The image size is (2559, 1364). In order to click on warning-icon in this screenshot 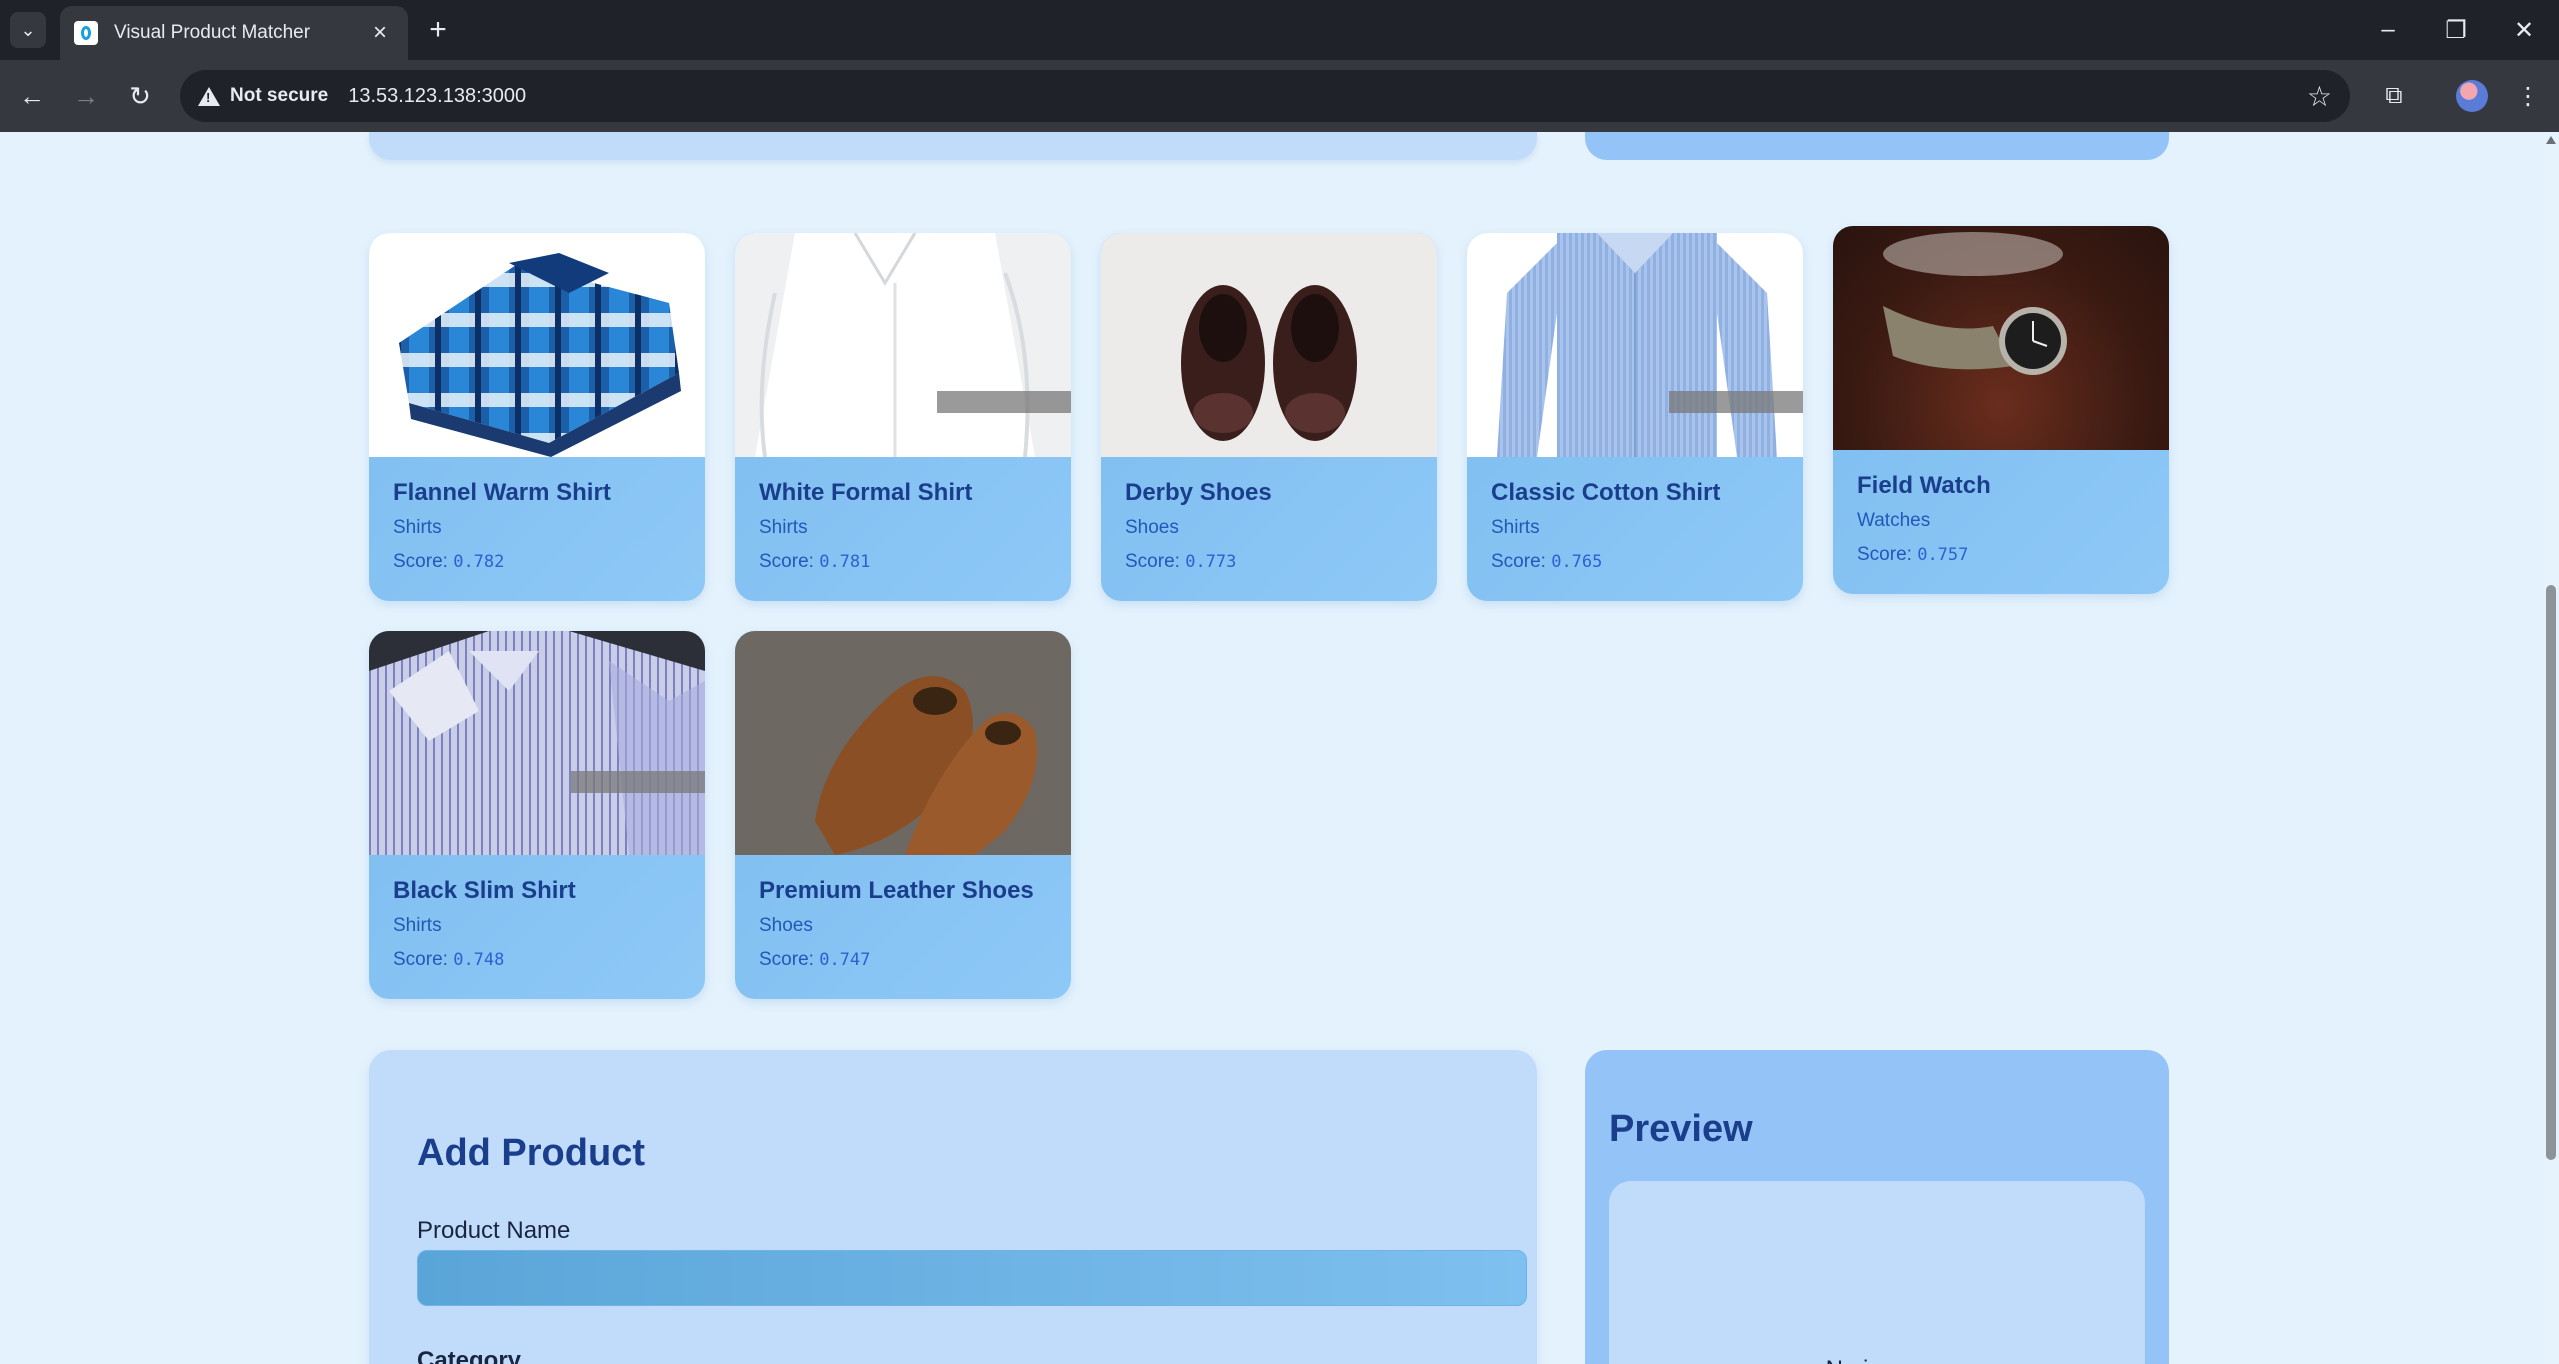, I will do `click(209, 96)`.